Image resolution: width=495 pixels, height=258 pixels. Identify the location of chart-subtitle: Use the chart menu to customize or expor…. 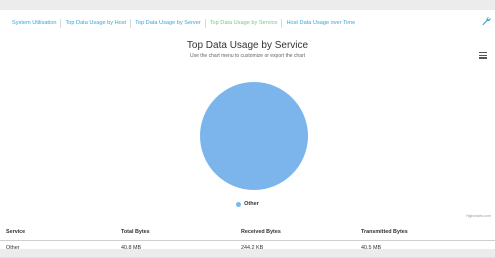
(247, 56).